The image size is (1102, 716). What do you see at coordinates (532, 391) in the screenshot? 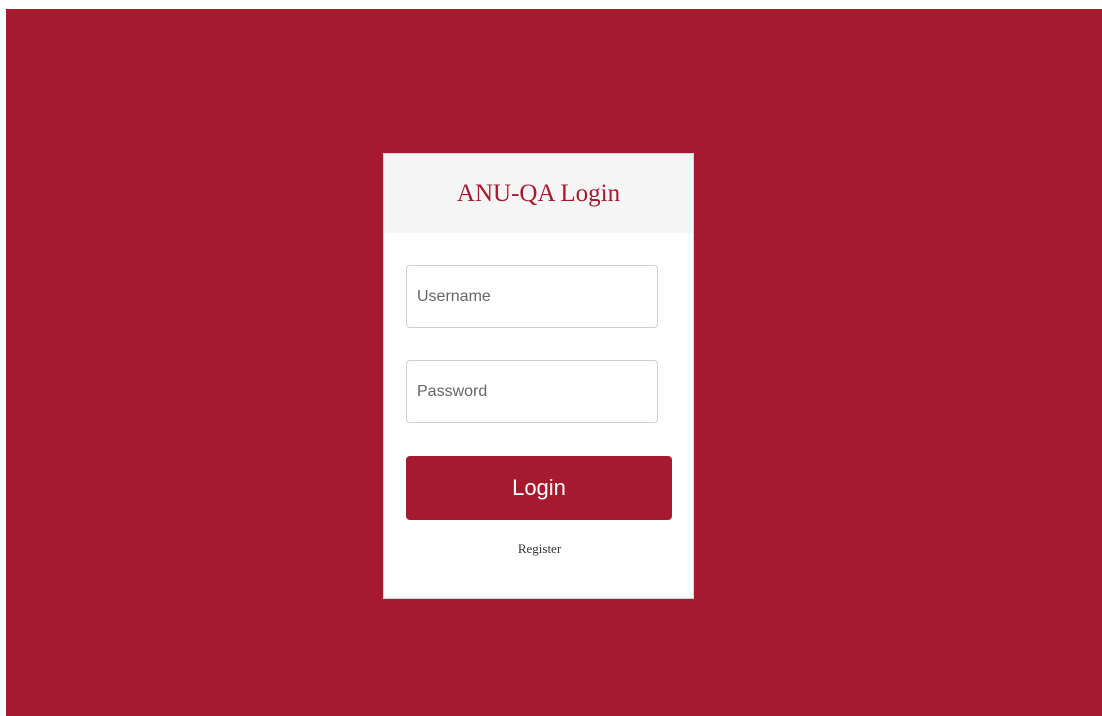
I see `password-input` at bounding box center [532, 391].